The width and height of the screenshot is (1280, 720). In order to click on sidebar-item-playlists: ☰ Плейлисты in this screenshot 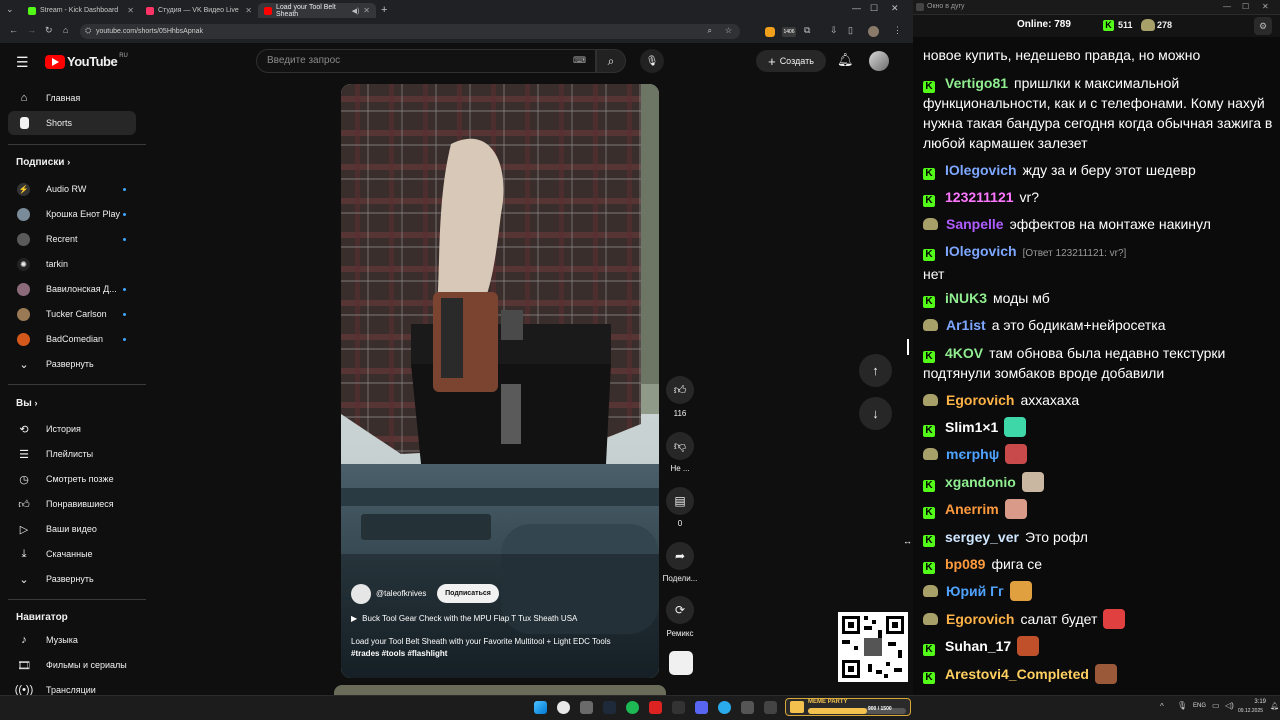, I will do `click(72, 454)`.